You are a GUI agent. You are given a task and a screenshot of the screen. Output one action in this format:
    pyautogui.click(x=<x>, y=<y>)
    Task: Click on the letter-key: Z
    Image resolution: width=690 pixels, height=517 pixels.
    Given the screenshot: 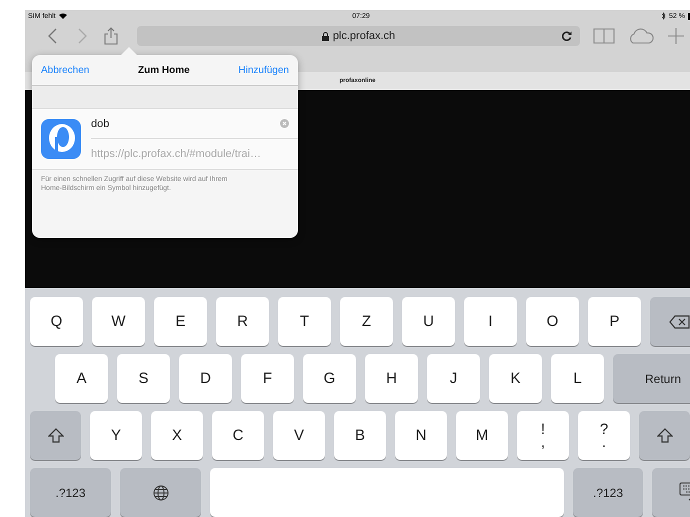 What is the action you would take?
    pyautogui.click(x=366, y=321)
    